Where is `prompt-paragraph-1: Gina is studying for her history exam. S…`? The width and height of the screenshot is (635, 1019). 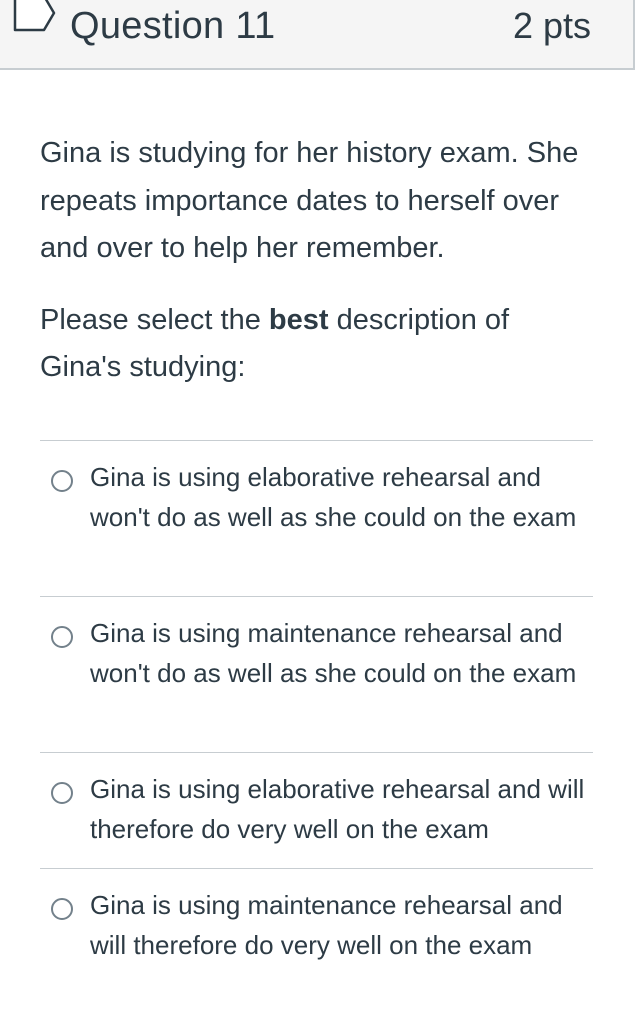 prompt-paragraph-1: Gina is studying for her history exam. S… is located at coordinates (309, 200).